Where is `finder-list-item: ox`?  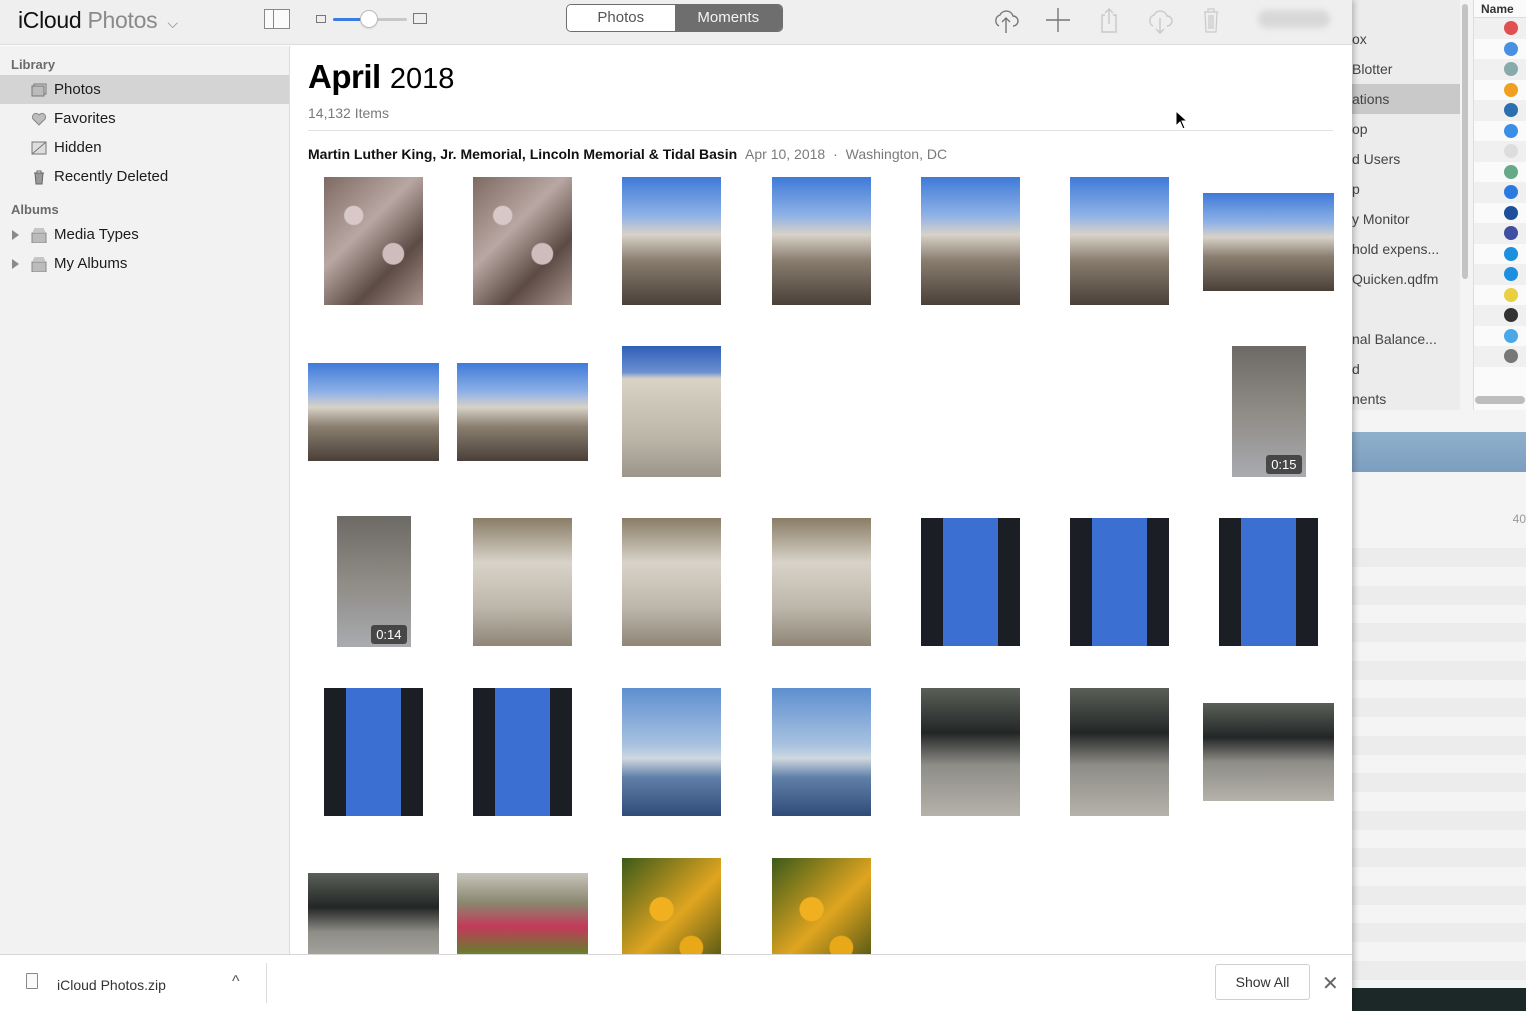 finder-list-item: ox is located at coordinates (1400, 39).